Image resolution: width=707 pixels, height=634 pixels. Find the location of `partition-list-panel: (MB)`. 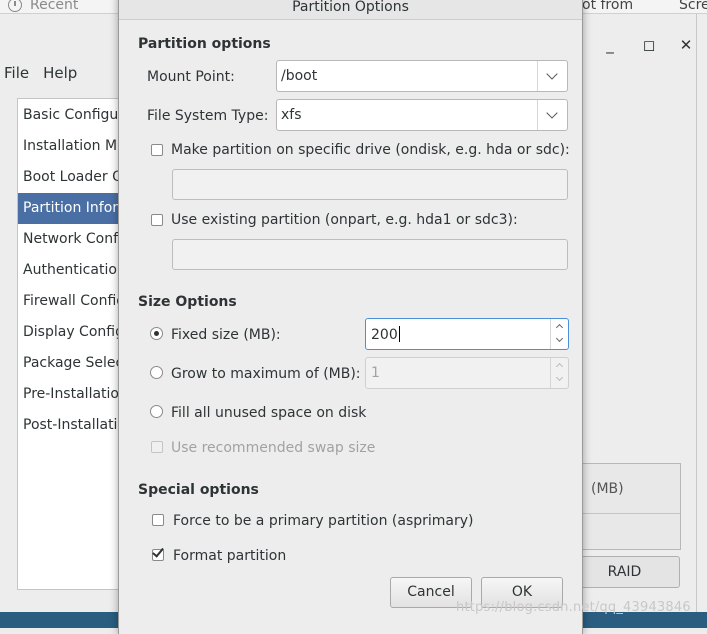

partition-list-panel: (MB) is located at coordinates (630, 506).